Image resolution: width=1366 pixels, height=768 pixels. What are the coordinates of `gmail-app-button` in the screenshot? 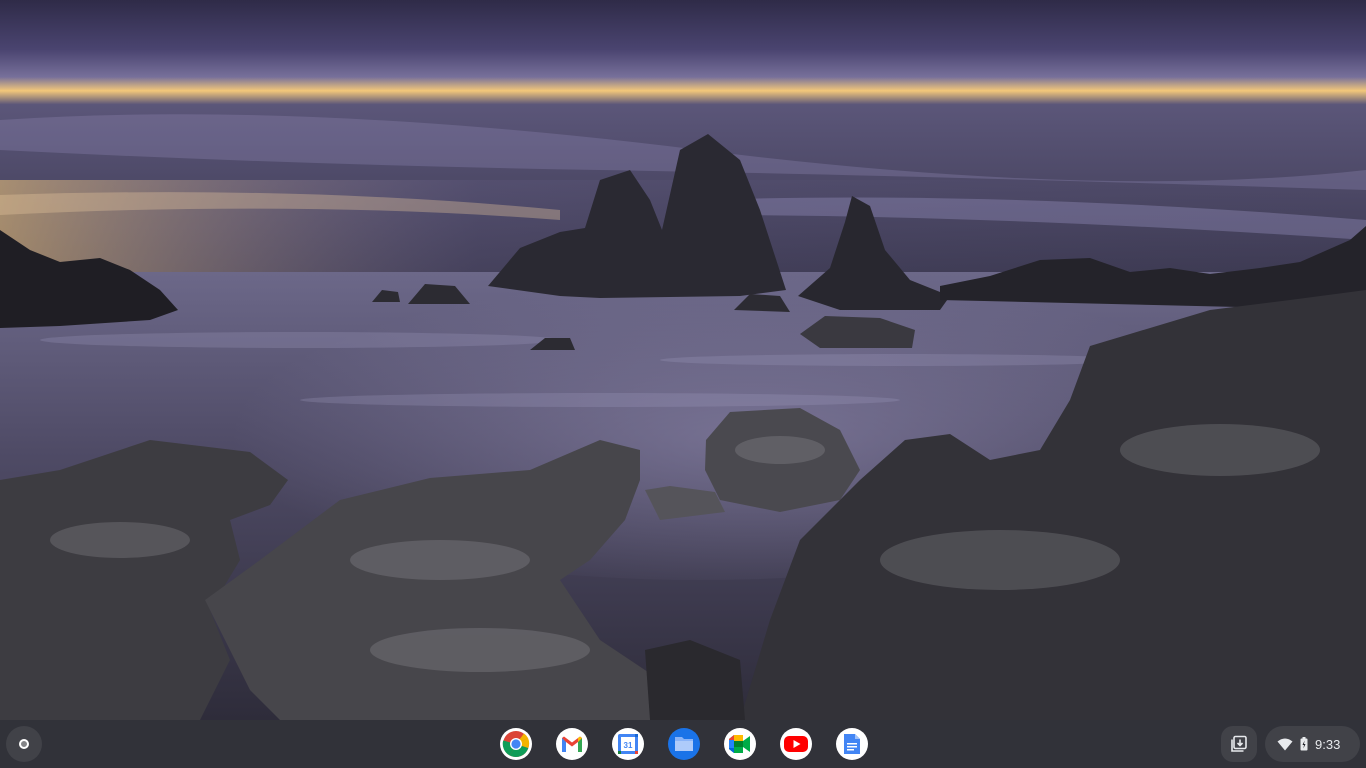 It's located at (572, 744).